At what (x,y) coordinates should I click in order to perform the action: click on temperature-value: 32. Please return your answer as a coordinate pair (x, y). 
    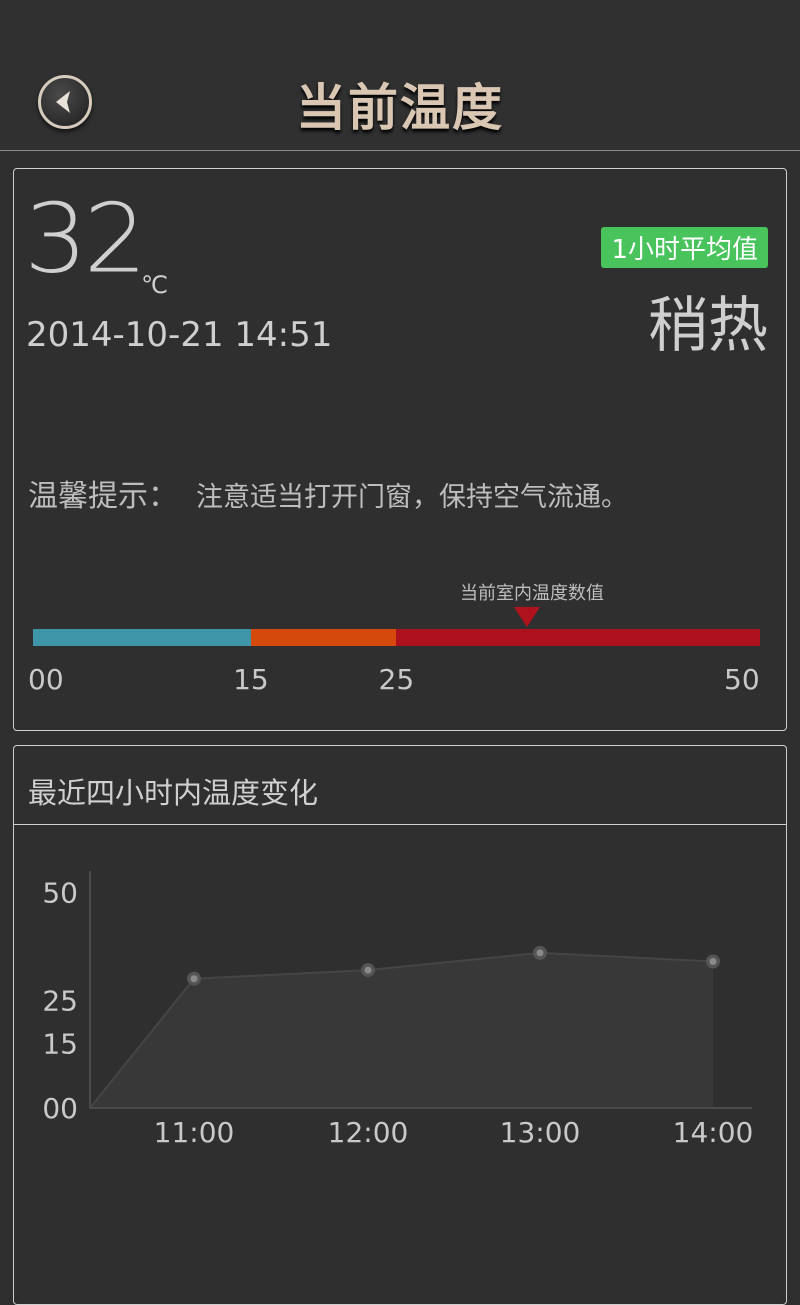
    Looking at the image, I should click on (85, 238).